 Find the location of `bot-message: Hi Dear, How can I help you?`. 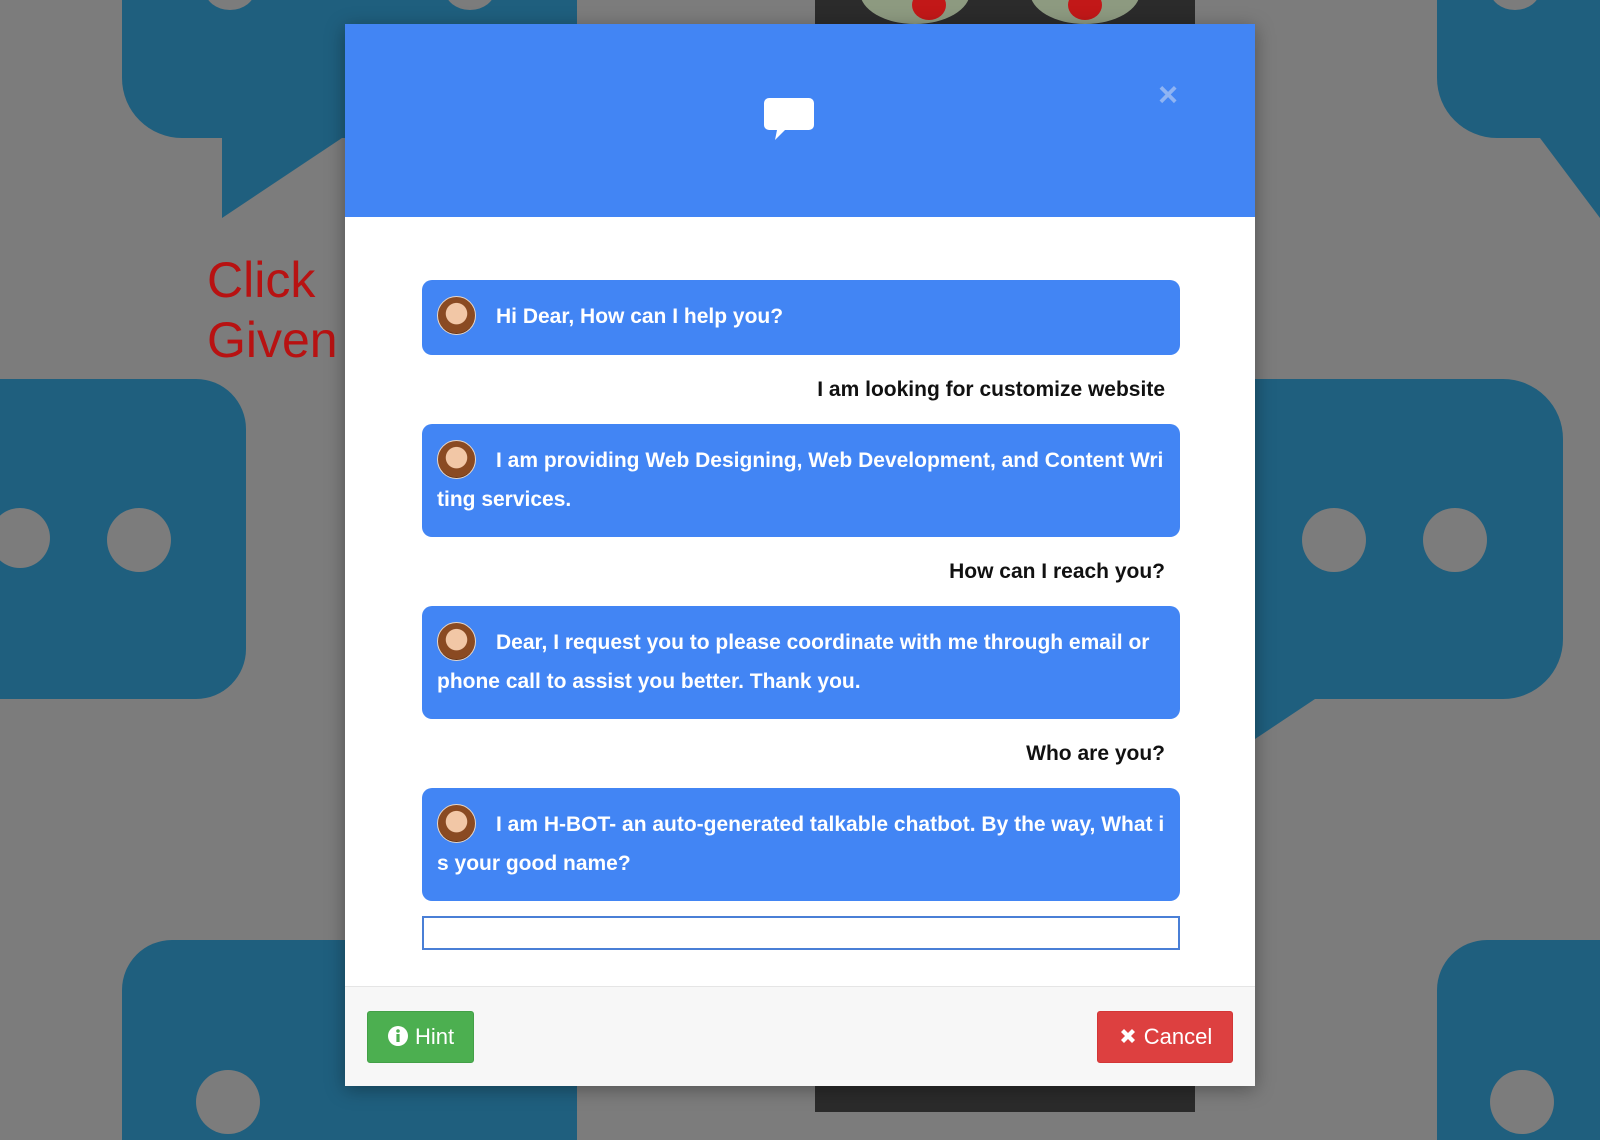

bot-message: Hi Dear, How can I help you? is located at coordinates (801, 317).